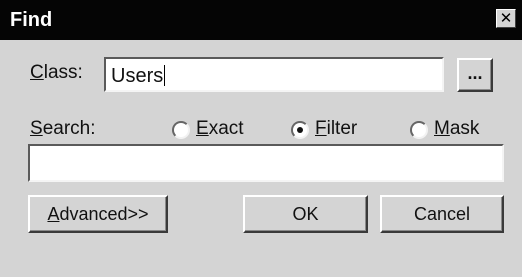 This screenshot has height=277, width=522. I want to click on mask-radio-label: ask, so click(464, 128).